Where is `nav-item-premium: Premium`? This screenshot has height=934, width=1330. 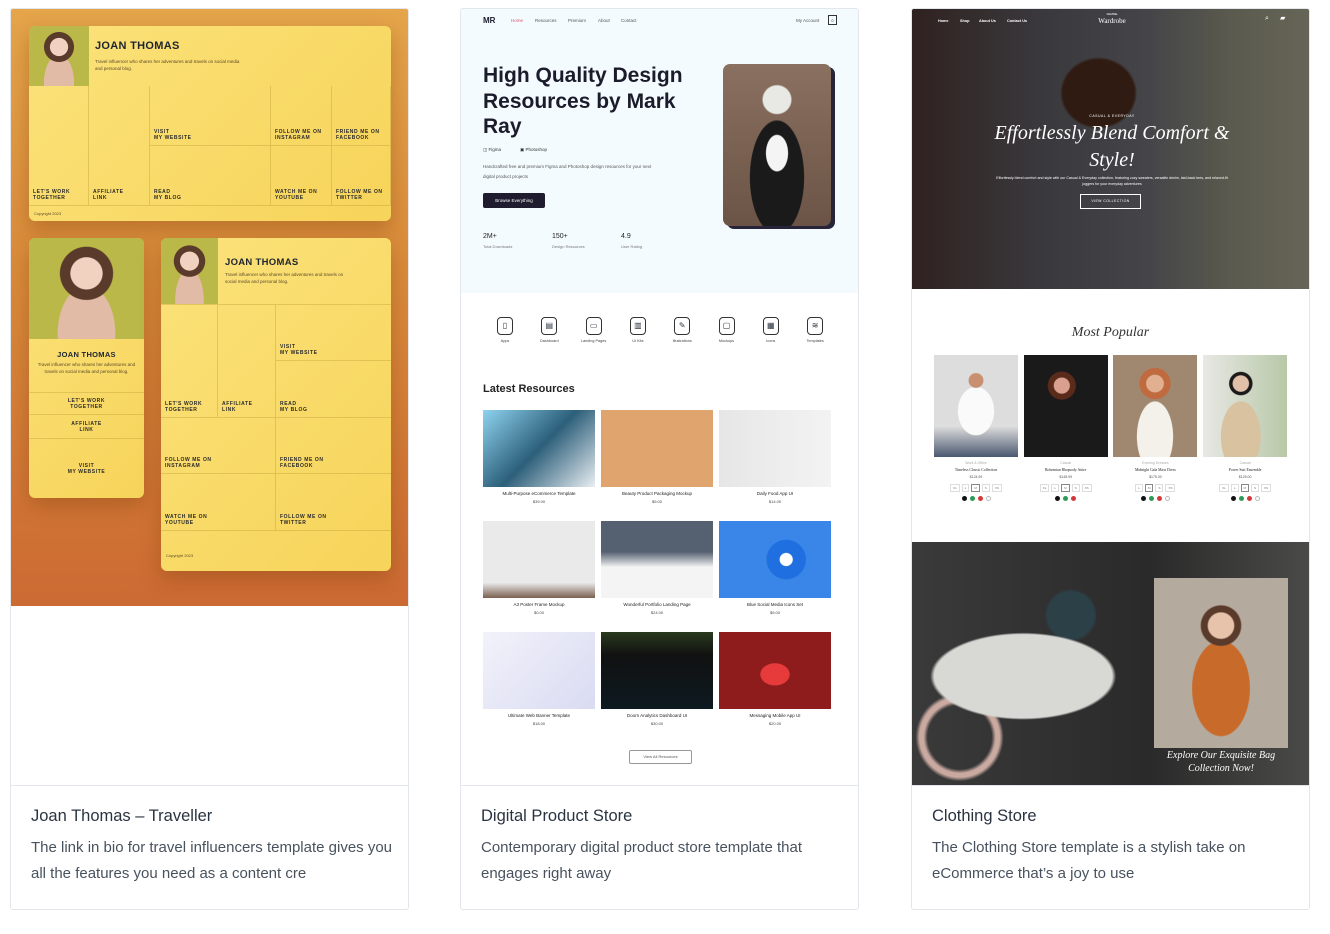
nav-item-premium: Premium is located at coordinates (577, 20).